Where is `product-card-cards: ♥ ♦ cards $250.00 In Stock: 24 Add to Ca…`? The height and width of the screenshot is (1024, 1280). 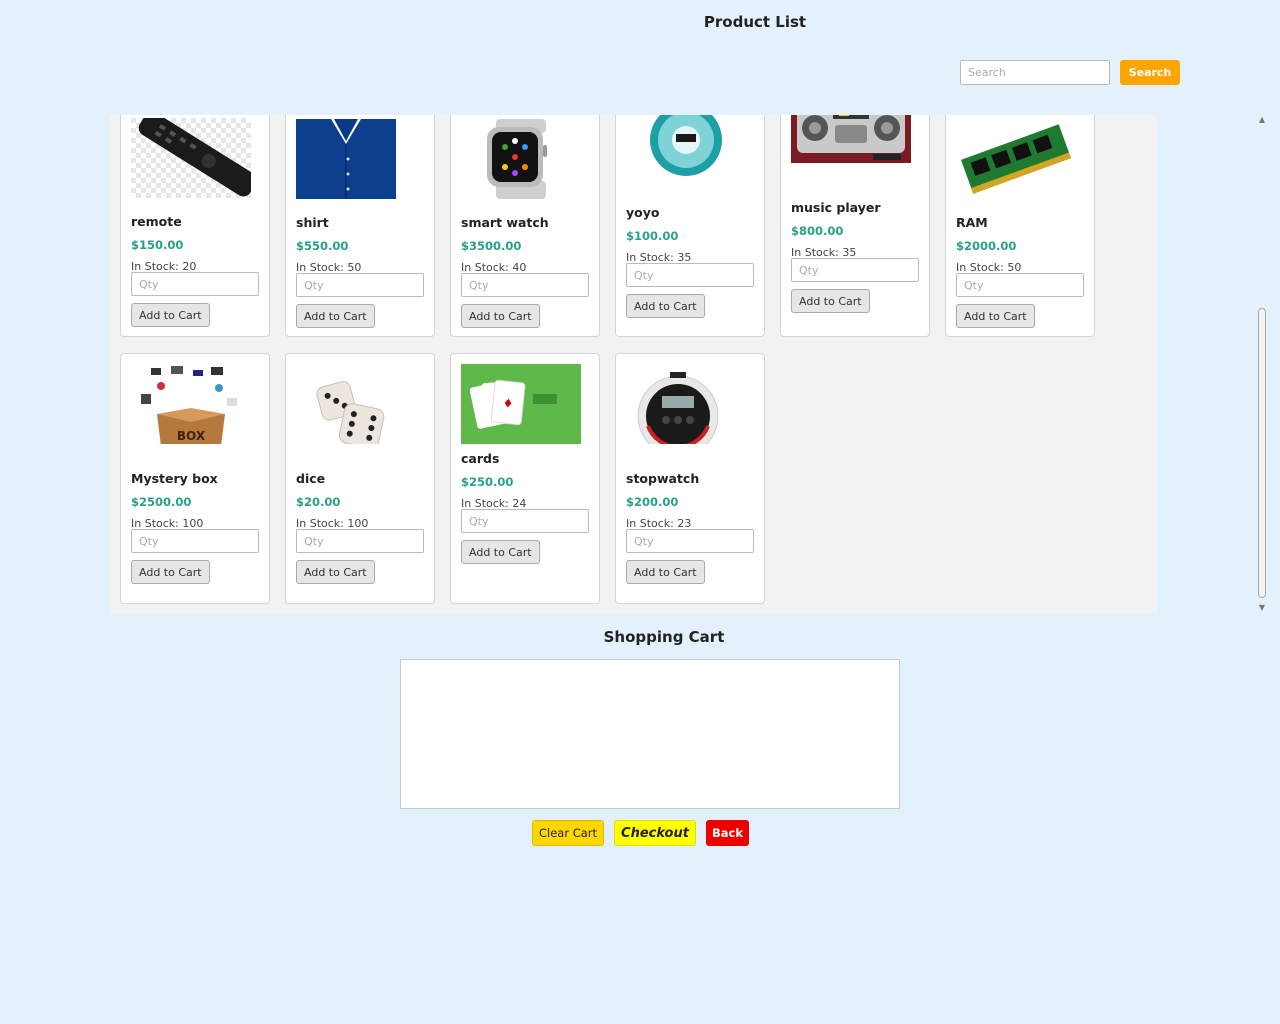 product-card-cards: ♥ ♦ cards $250.00 In Stock: 24 Add to Ca… is located at coordinates (525, 478).